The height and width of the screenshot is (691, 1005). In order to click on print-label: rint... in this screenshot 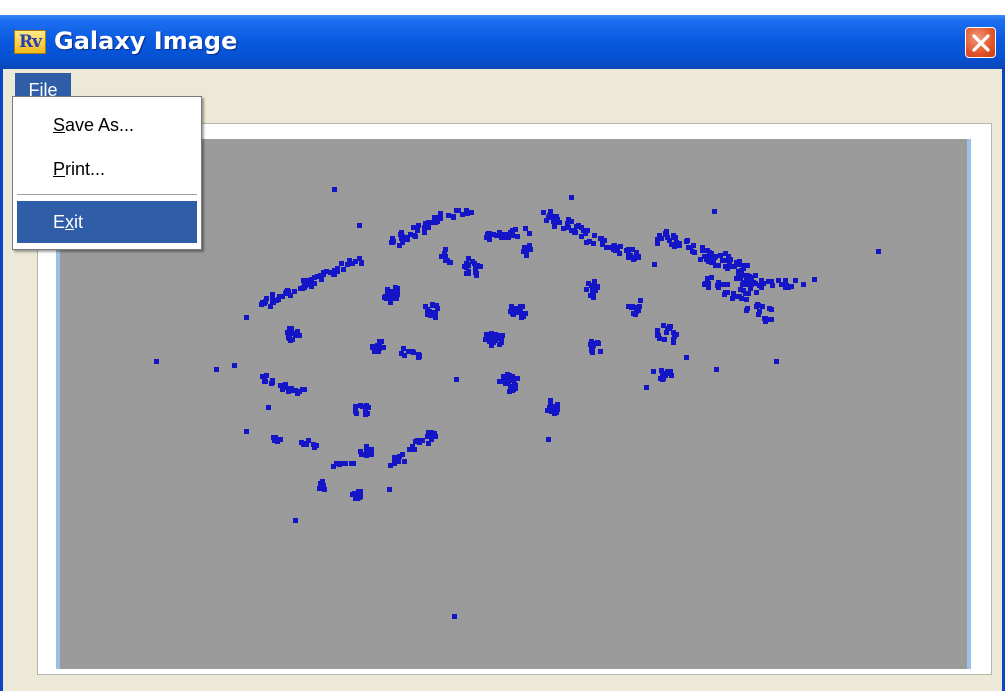, I will do `click(85, 169)`.